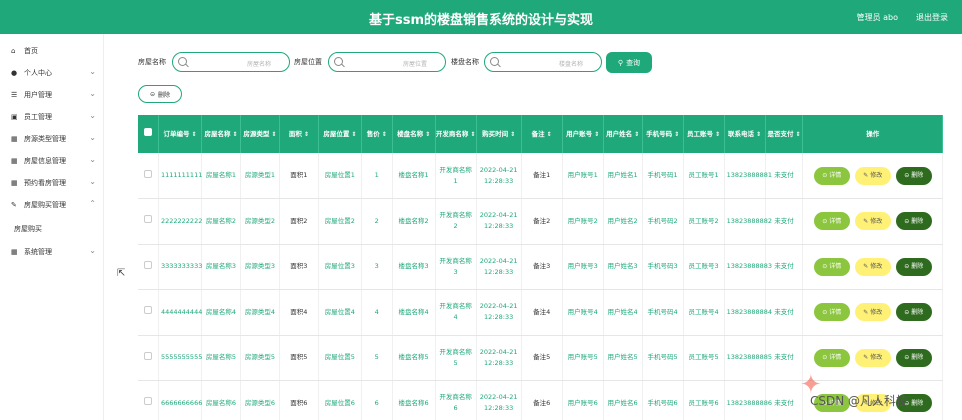 The height and width of the screenshot is (420, 962). I want to click on table-cell: 房源类型4, so click(260, 312).